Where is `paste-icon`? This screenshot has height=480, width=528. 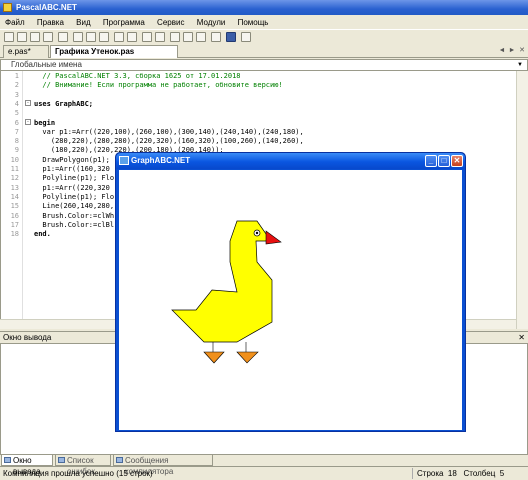 paste-icon is located at coordinates (104, 37).